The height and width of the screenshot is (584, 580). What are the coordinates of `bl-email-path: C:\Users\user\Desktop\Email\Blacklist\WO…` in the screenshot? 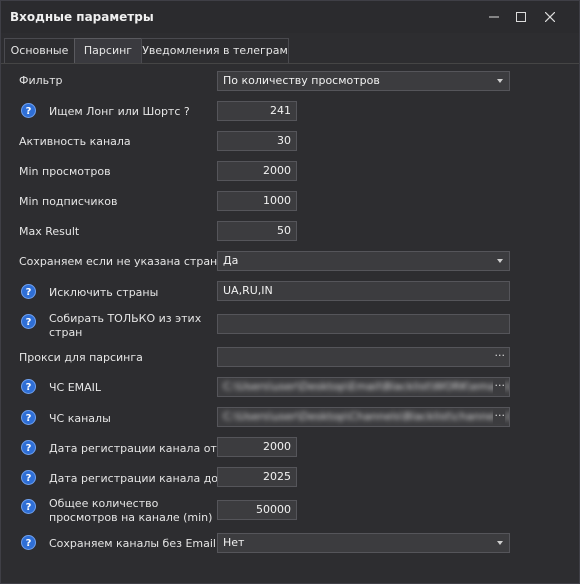 It's located at (366, 386).